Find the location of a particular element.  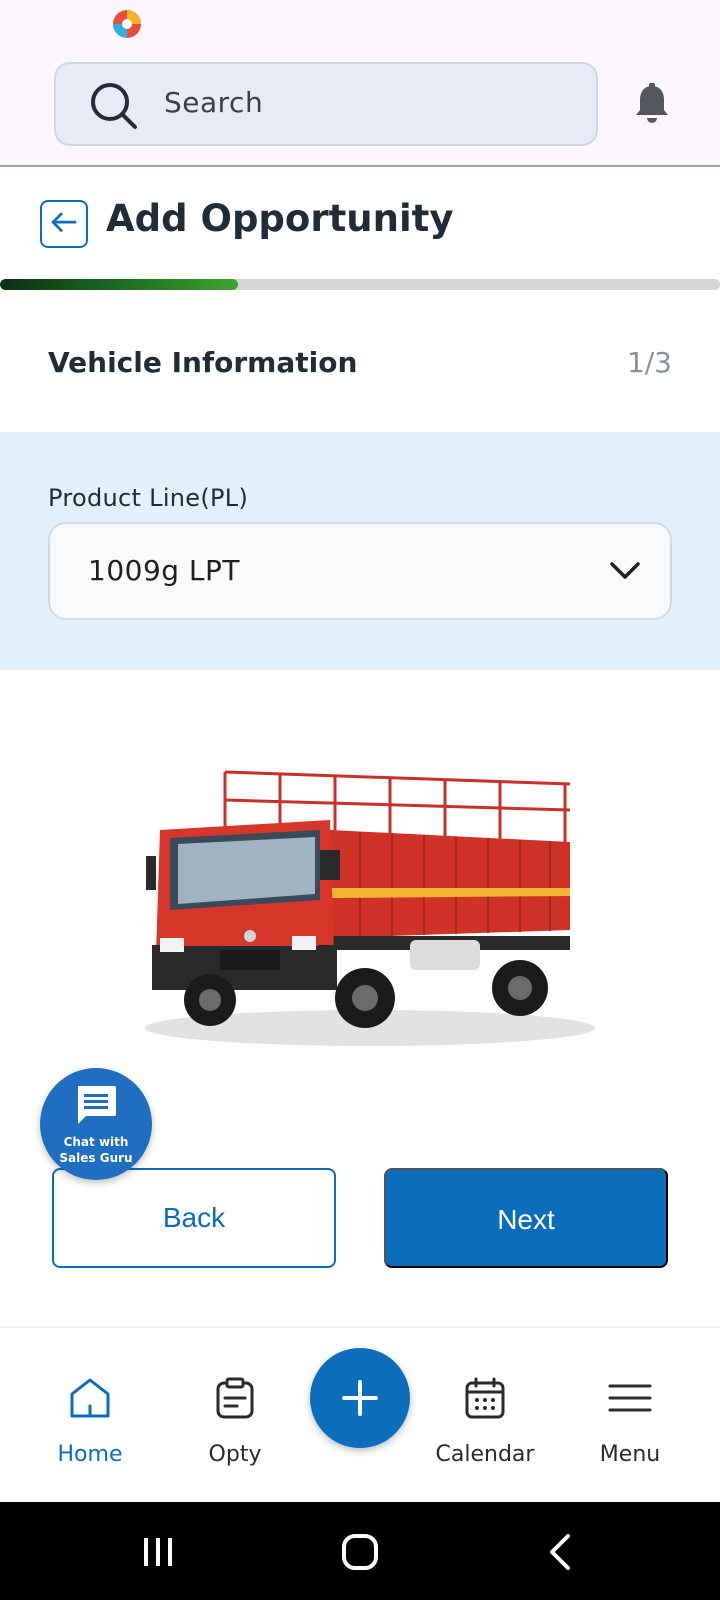

nav-item-menu: Menu is located at coordinates (630, 1416).